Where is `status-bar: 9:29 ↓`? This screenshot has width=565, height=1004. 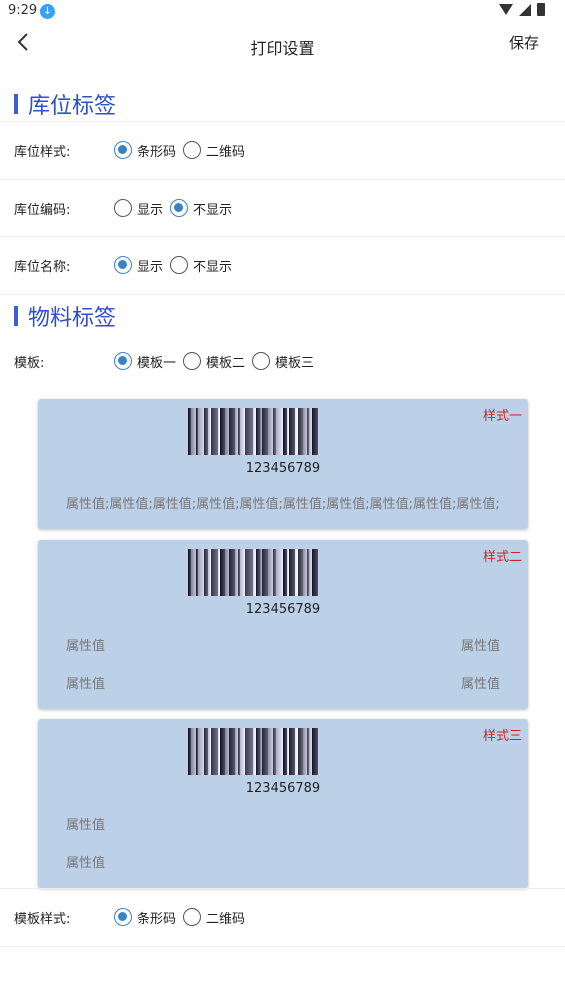 status-bar: 9:29 ↓ is located at coordinates (282, 12).